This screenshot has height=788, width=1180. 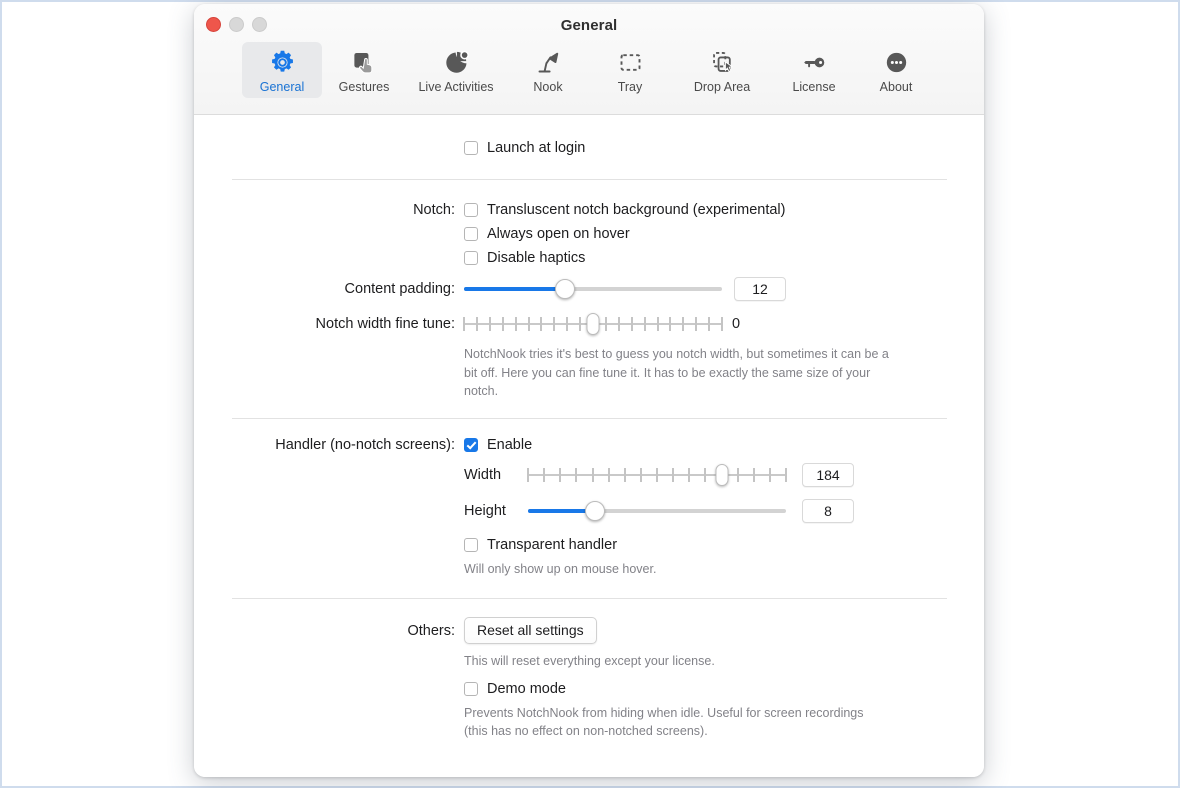 I want to click on tab-license-label: License, so click(x=814, y=87).